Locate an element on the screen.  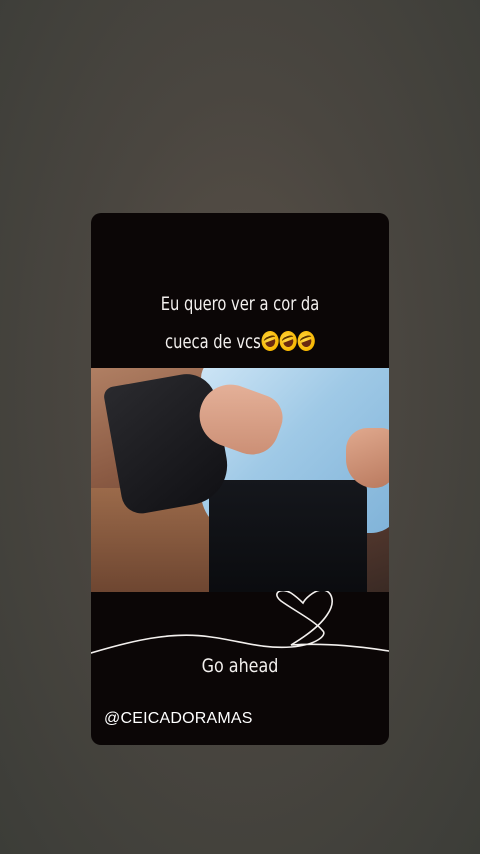
story-caption: Eu quero ver a cor da cueca de vcs is located at coordinates (240, 323).